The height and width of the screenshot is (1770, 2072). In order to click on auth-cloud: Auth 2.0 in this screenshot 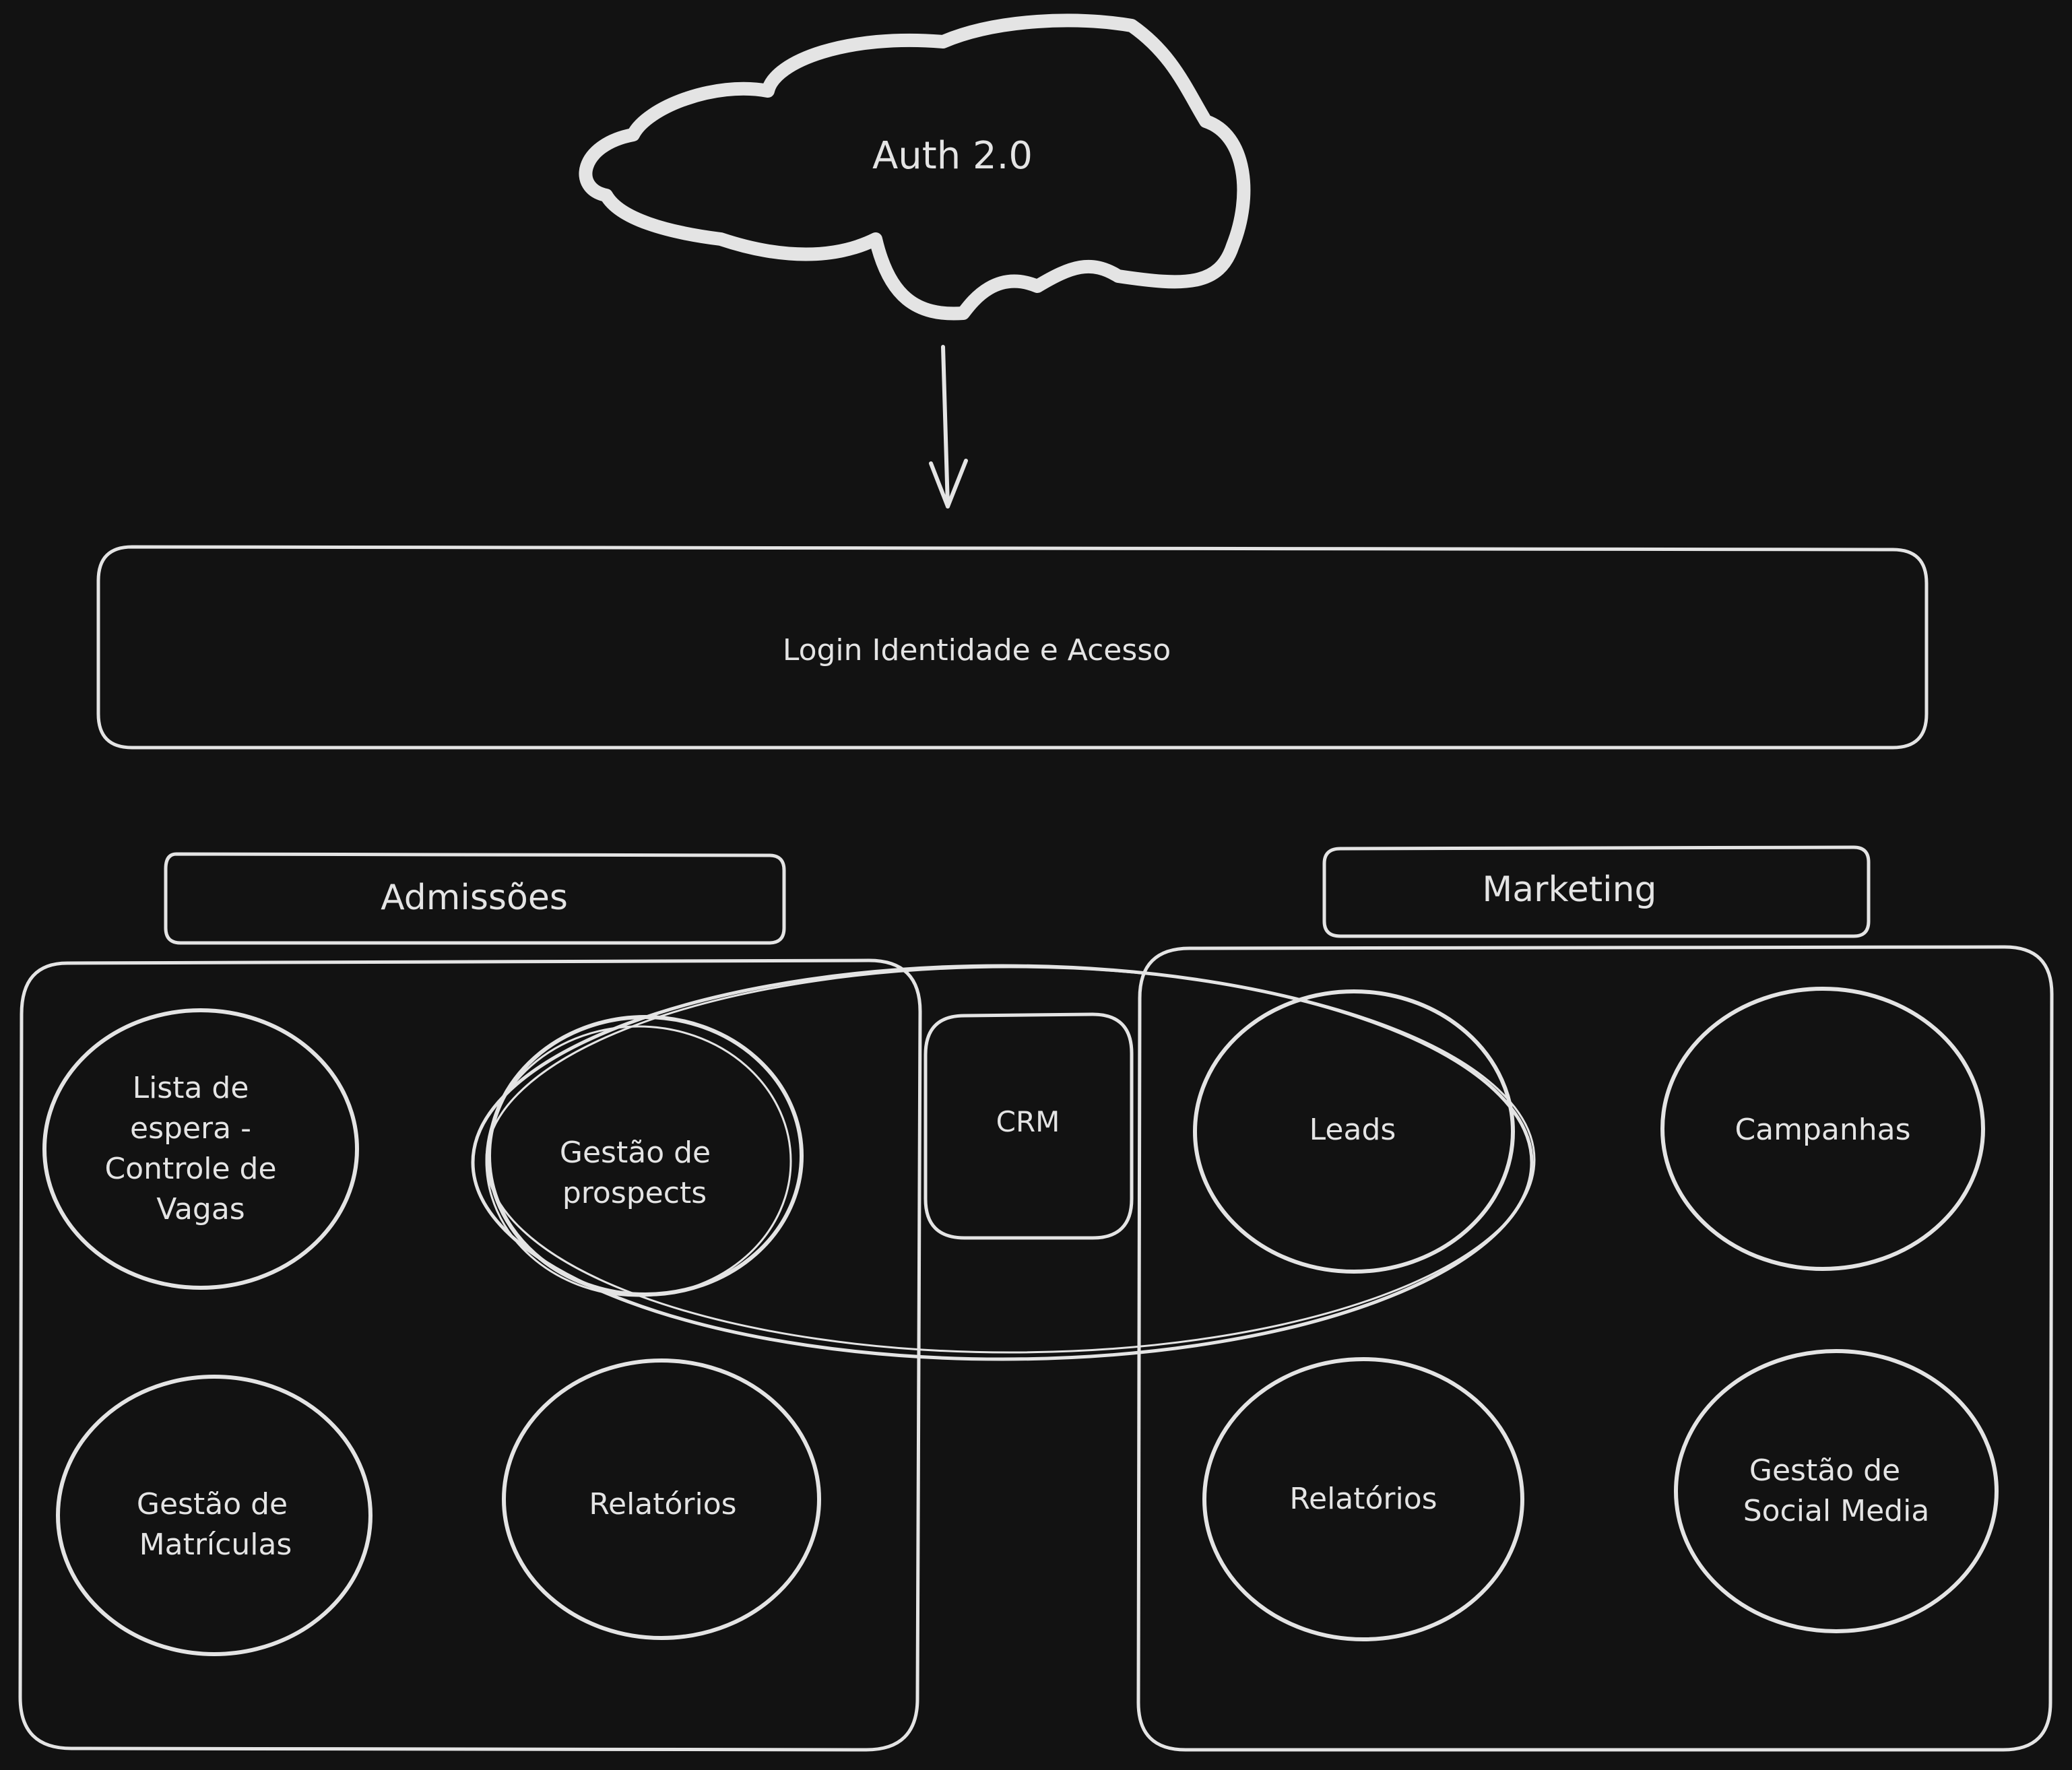, I will do `click(915, 167)`.